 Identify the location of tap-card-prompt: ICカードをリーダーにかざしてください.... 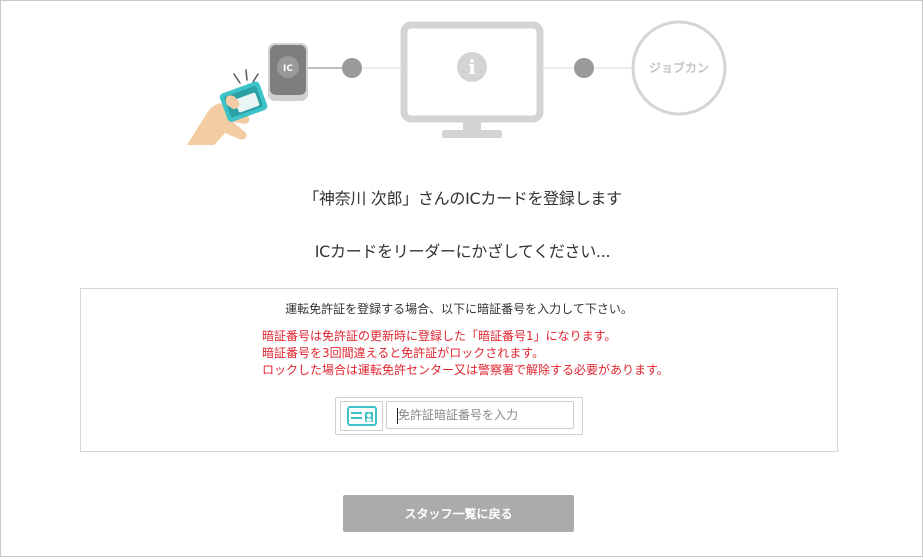
(462, 251).